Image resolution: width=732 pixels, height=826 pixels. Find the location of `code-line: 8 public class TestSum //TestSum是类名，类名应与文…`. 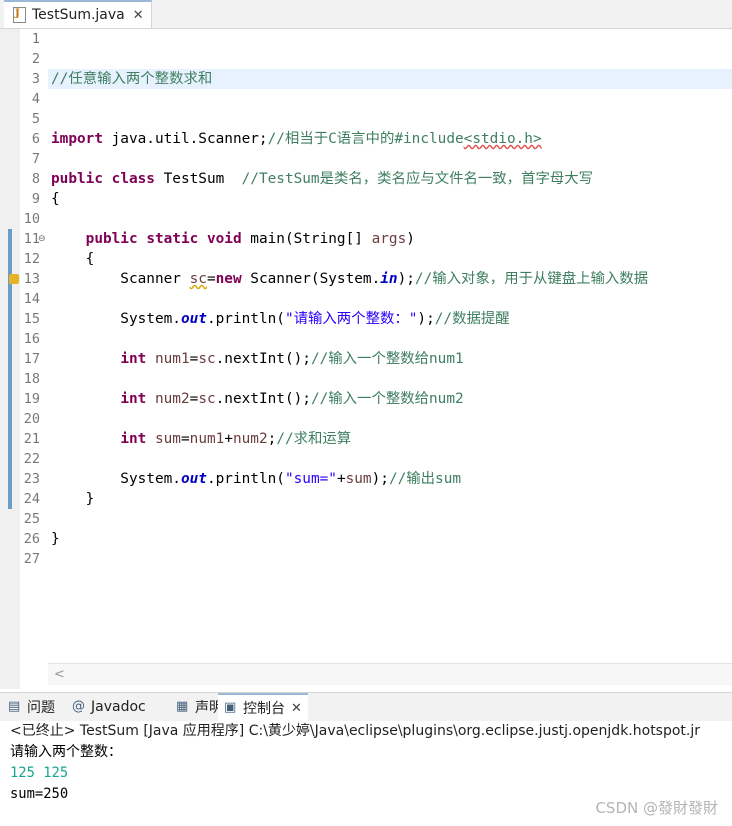

code-line: 8 public class TestSum //TestSum是类名，类名应与文… is located at coordinates (366, 179).